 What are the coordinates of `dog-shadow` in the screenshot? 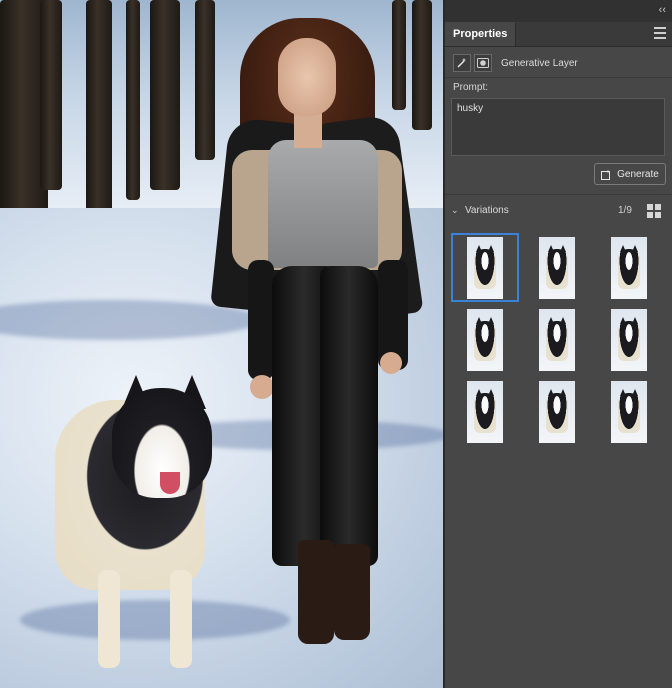 It's located at (155, 620).